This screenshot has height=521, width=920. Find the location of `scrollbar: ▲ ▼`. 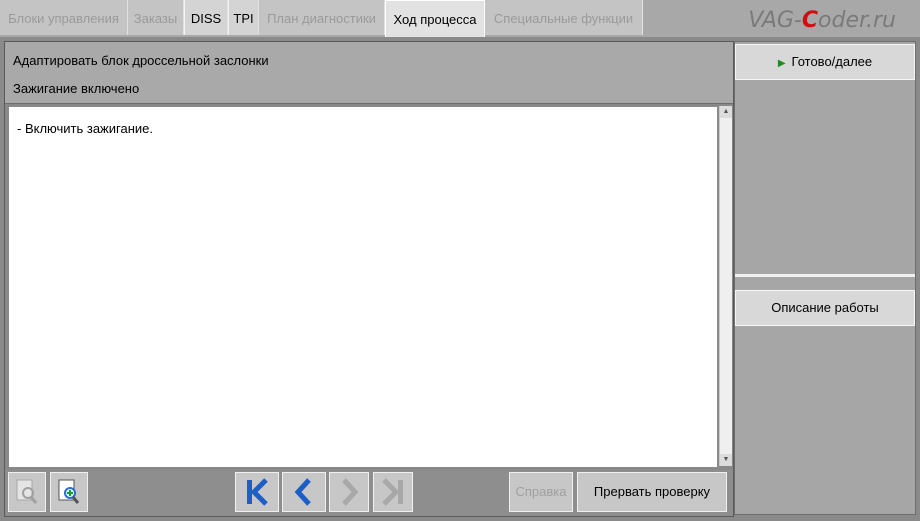

scrollbar: ▲ ▼ is located at coordinates (725, 286).